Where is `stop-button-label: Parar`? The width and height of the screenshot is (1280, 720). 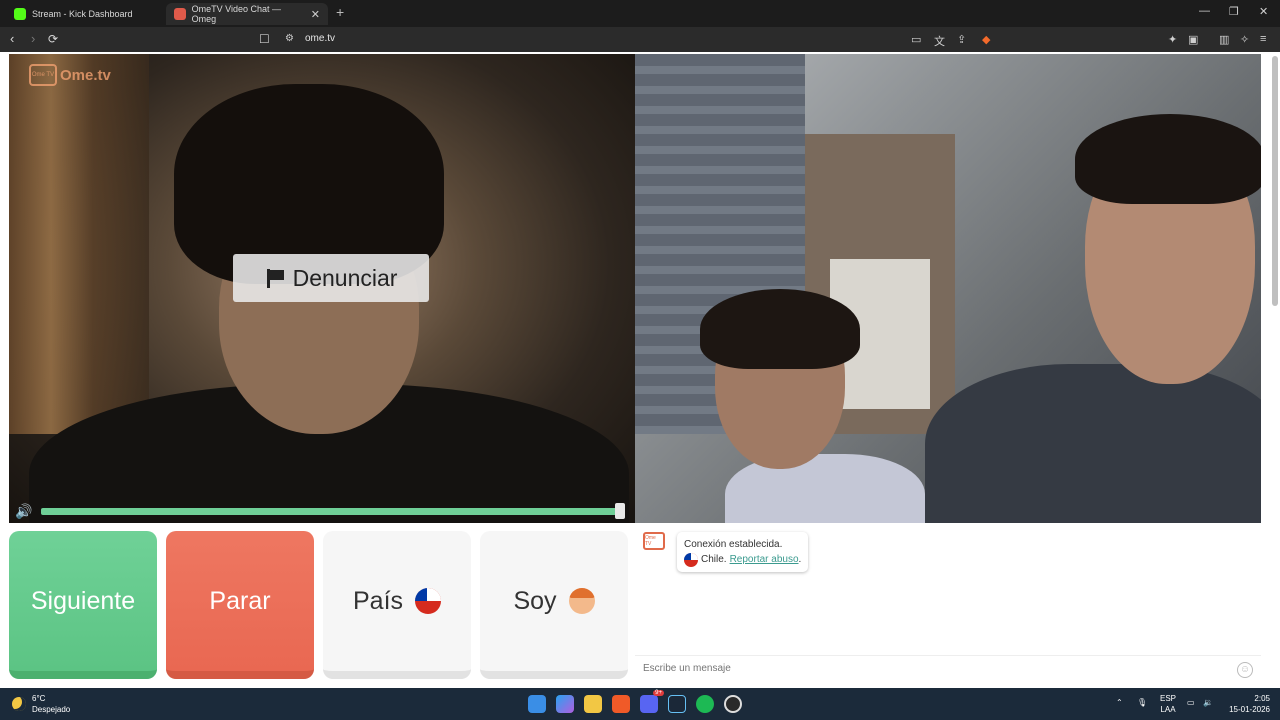
stop-button-label: Parar is located at coordinates (240, 600).